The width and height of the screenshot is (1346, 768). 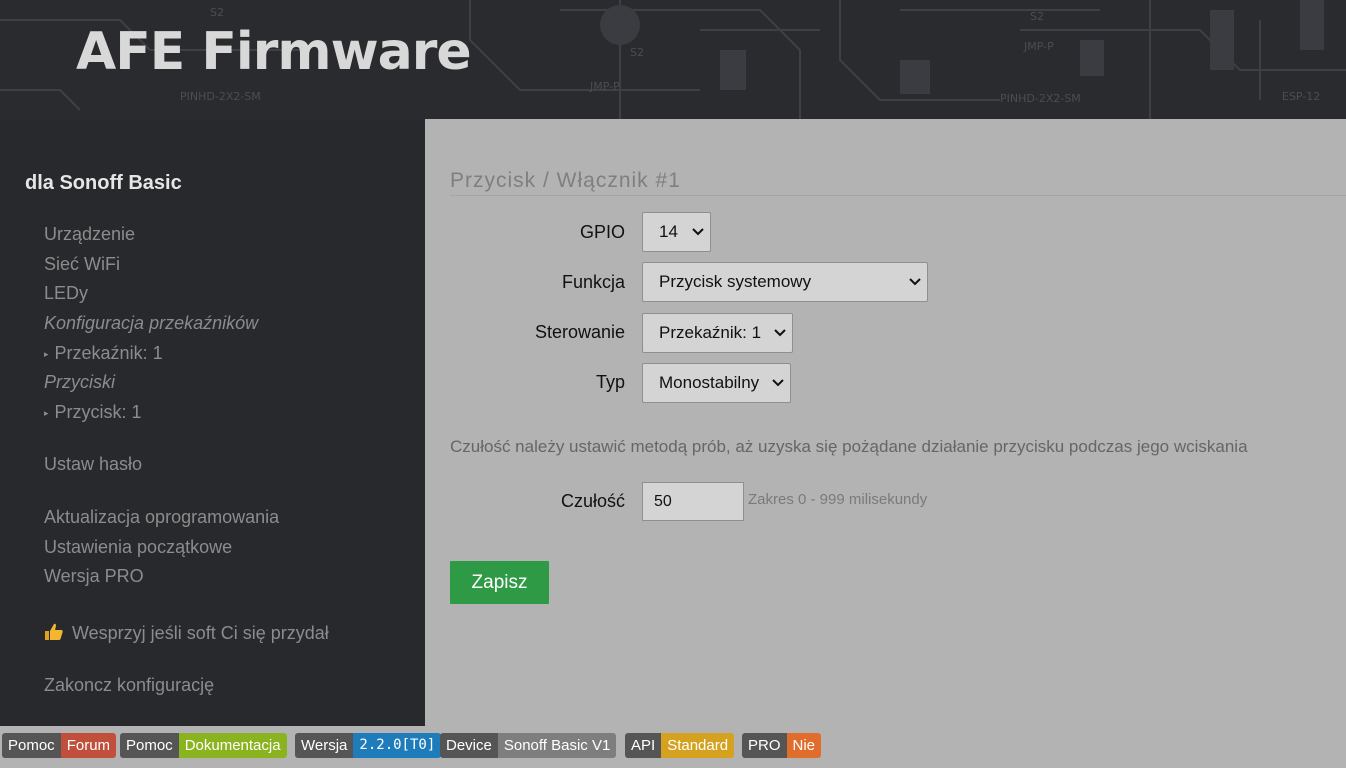 What do you see at coordinates (79, 382) in the screenshot?
I see `sidebar-section-buttons: Przyciski` at bounding box center [79, 382].